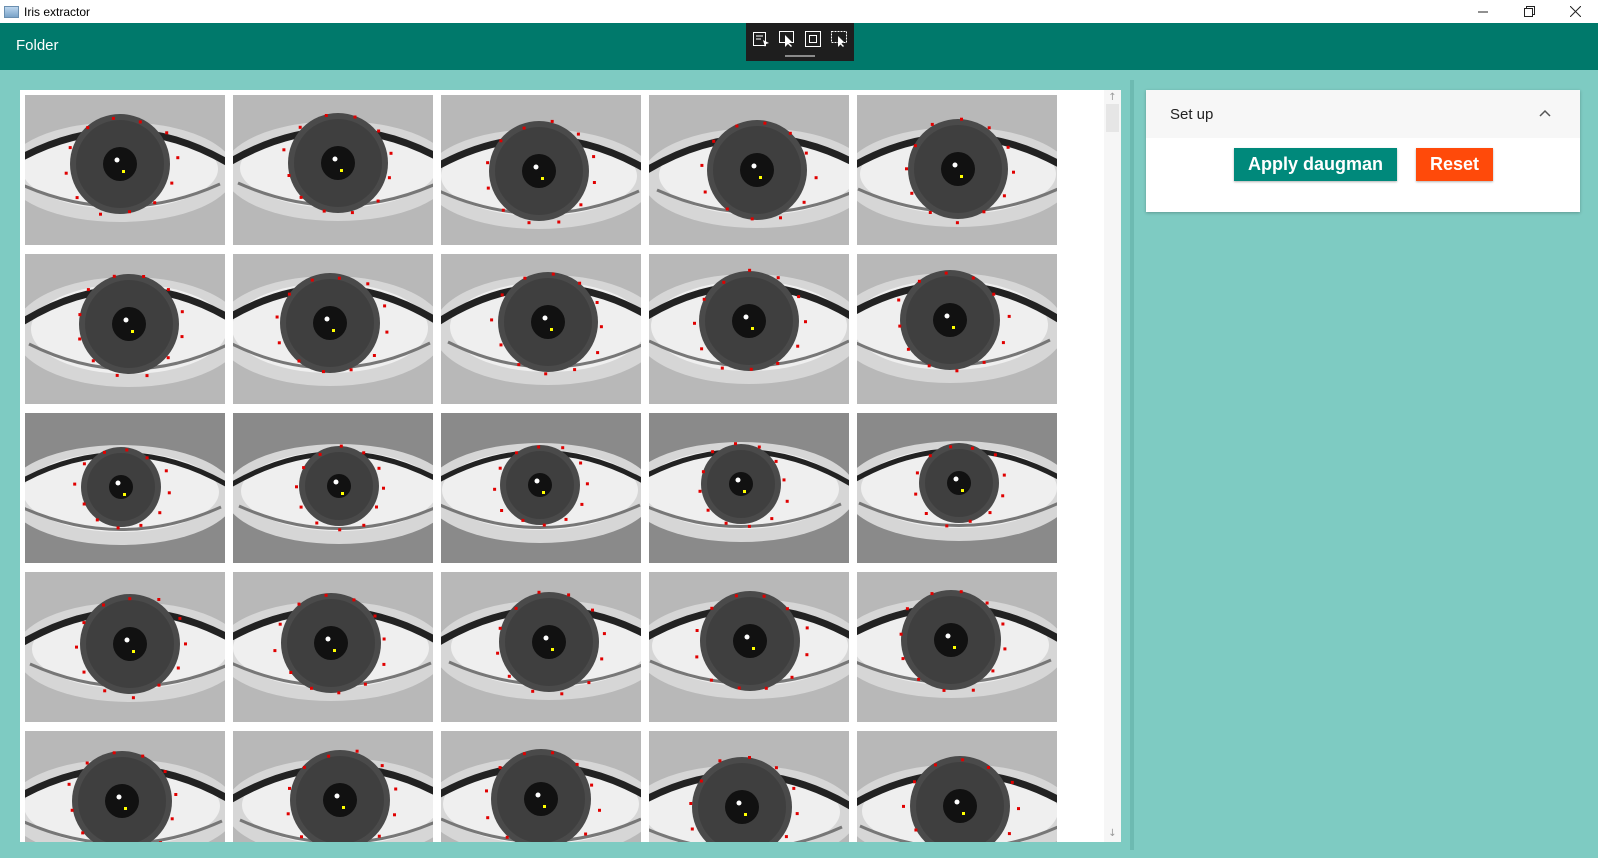 This screenshot has height=858, width=1598. I want to click on scroll-up-icon: ↑, so click(1112, 97).